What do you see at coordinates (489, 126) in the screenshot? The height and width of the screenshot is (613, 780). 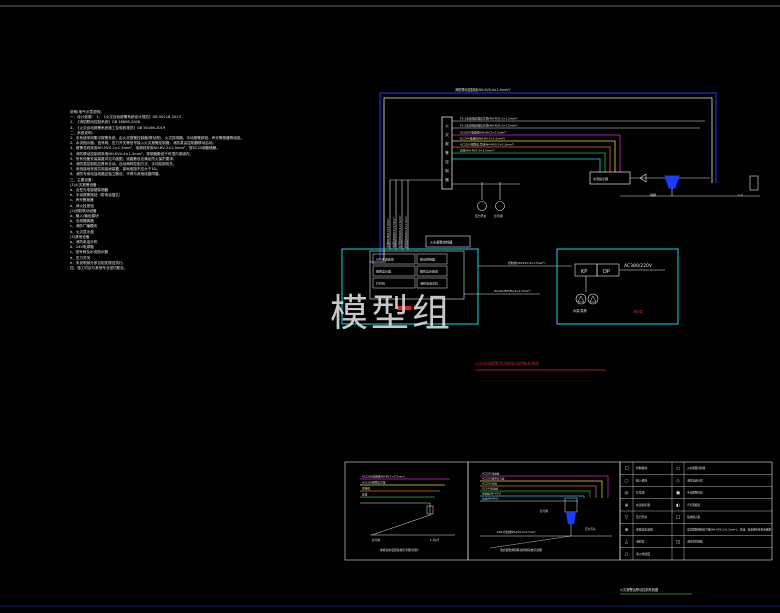 I see `signal-label-1: FS-2水流指示器信号线(NH-RVS-2×1.5mm²)` at bounding box center [489, 126].